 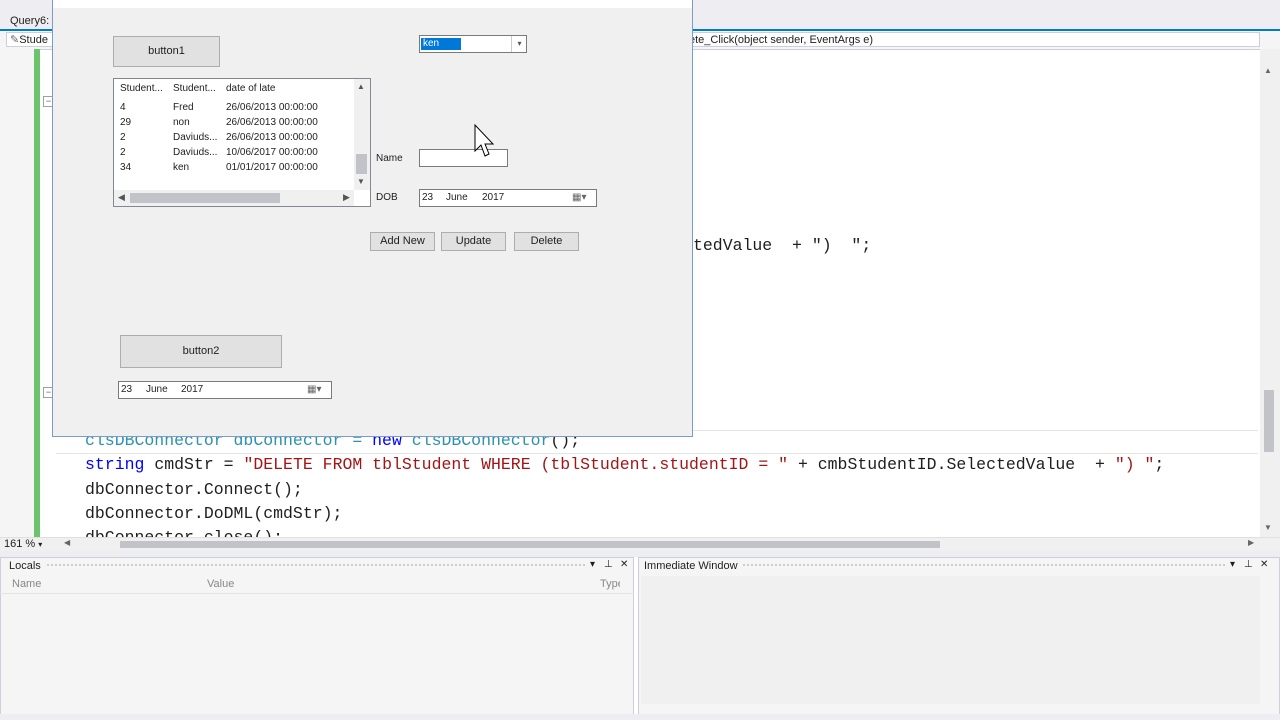 What do you see at coordinates (950, 640) in the screenshot?
I see `immediate-input-area` at bounding box center [950, 640].